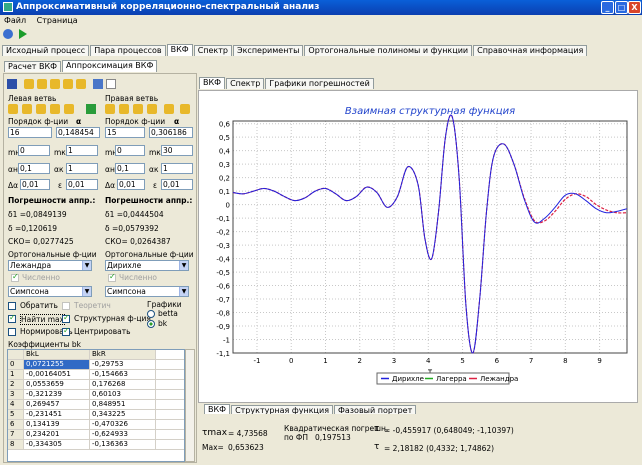  Describe the element at coordinates (82, 150) in the screenshot. I see `left-mk-input: 1` at that location.